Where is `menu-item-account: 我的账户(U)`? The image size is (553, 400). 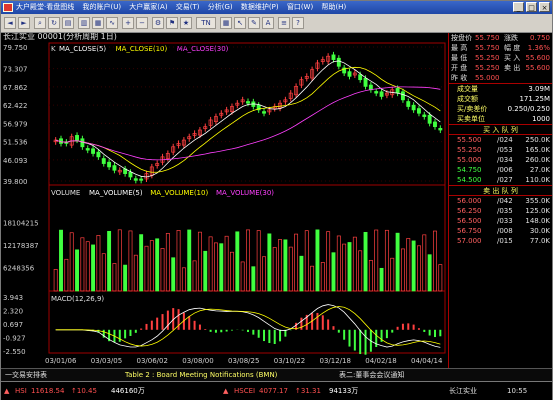 menu-item-account: 我的账户(U) is located at coordinates (101, 7).